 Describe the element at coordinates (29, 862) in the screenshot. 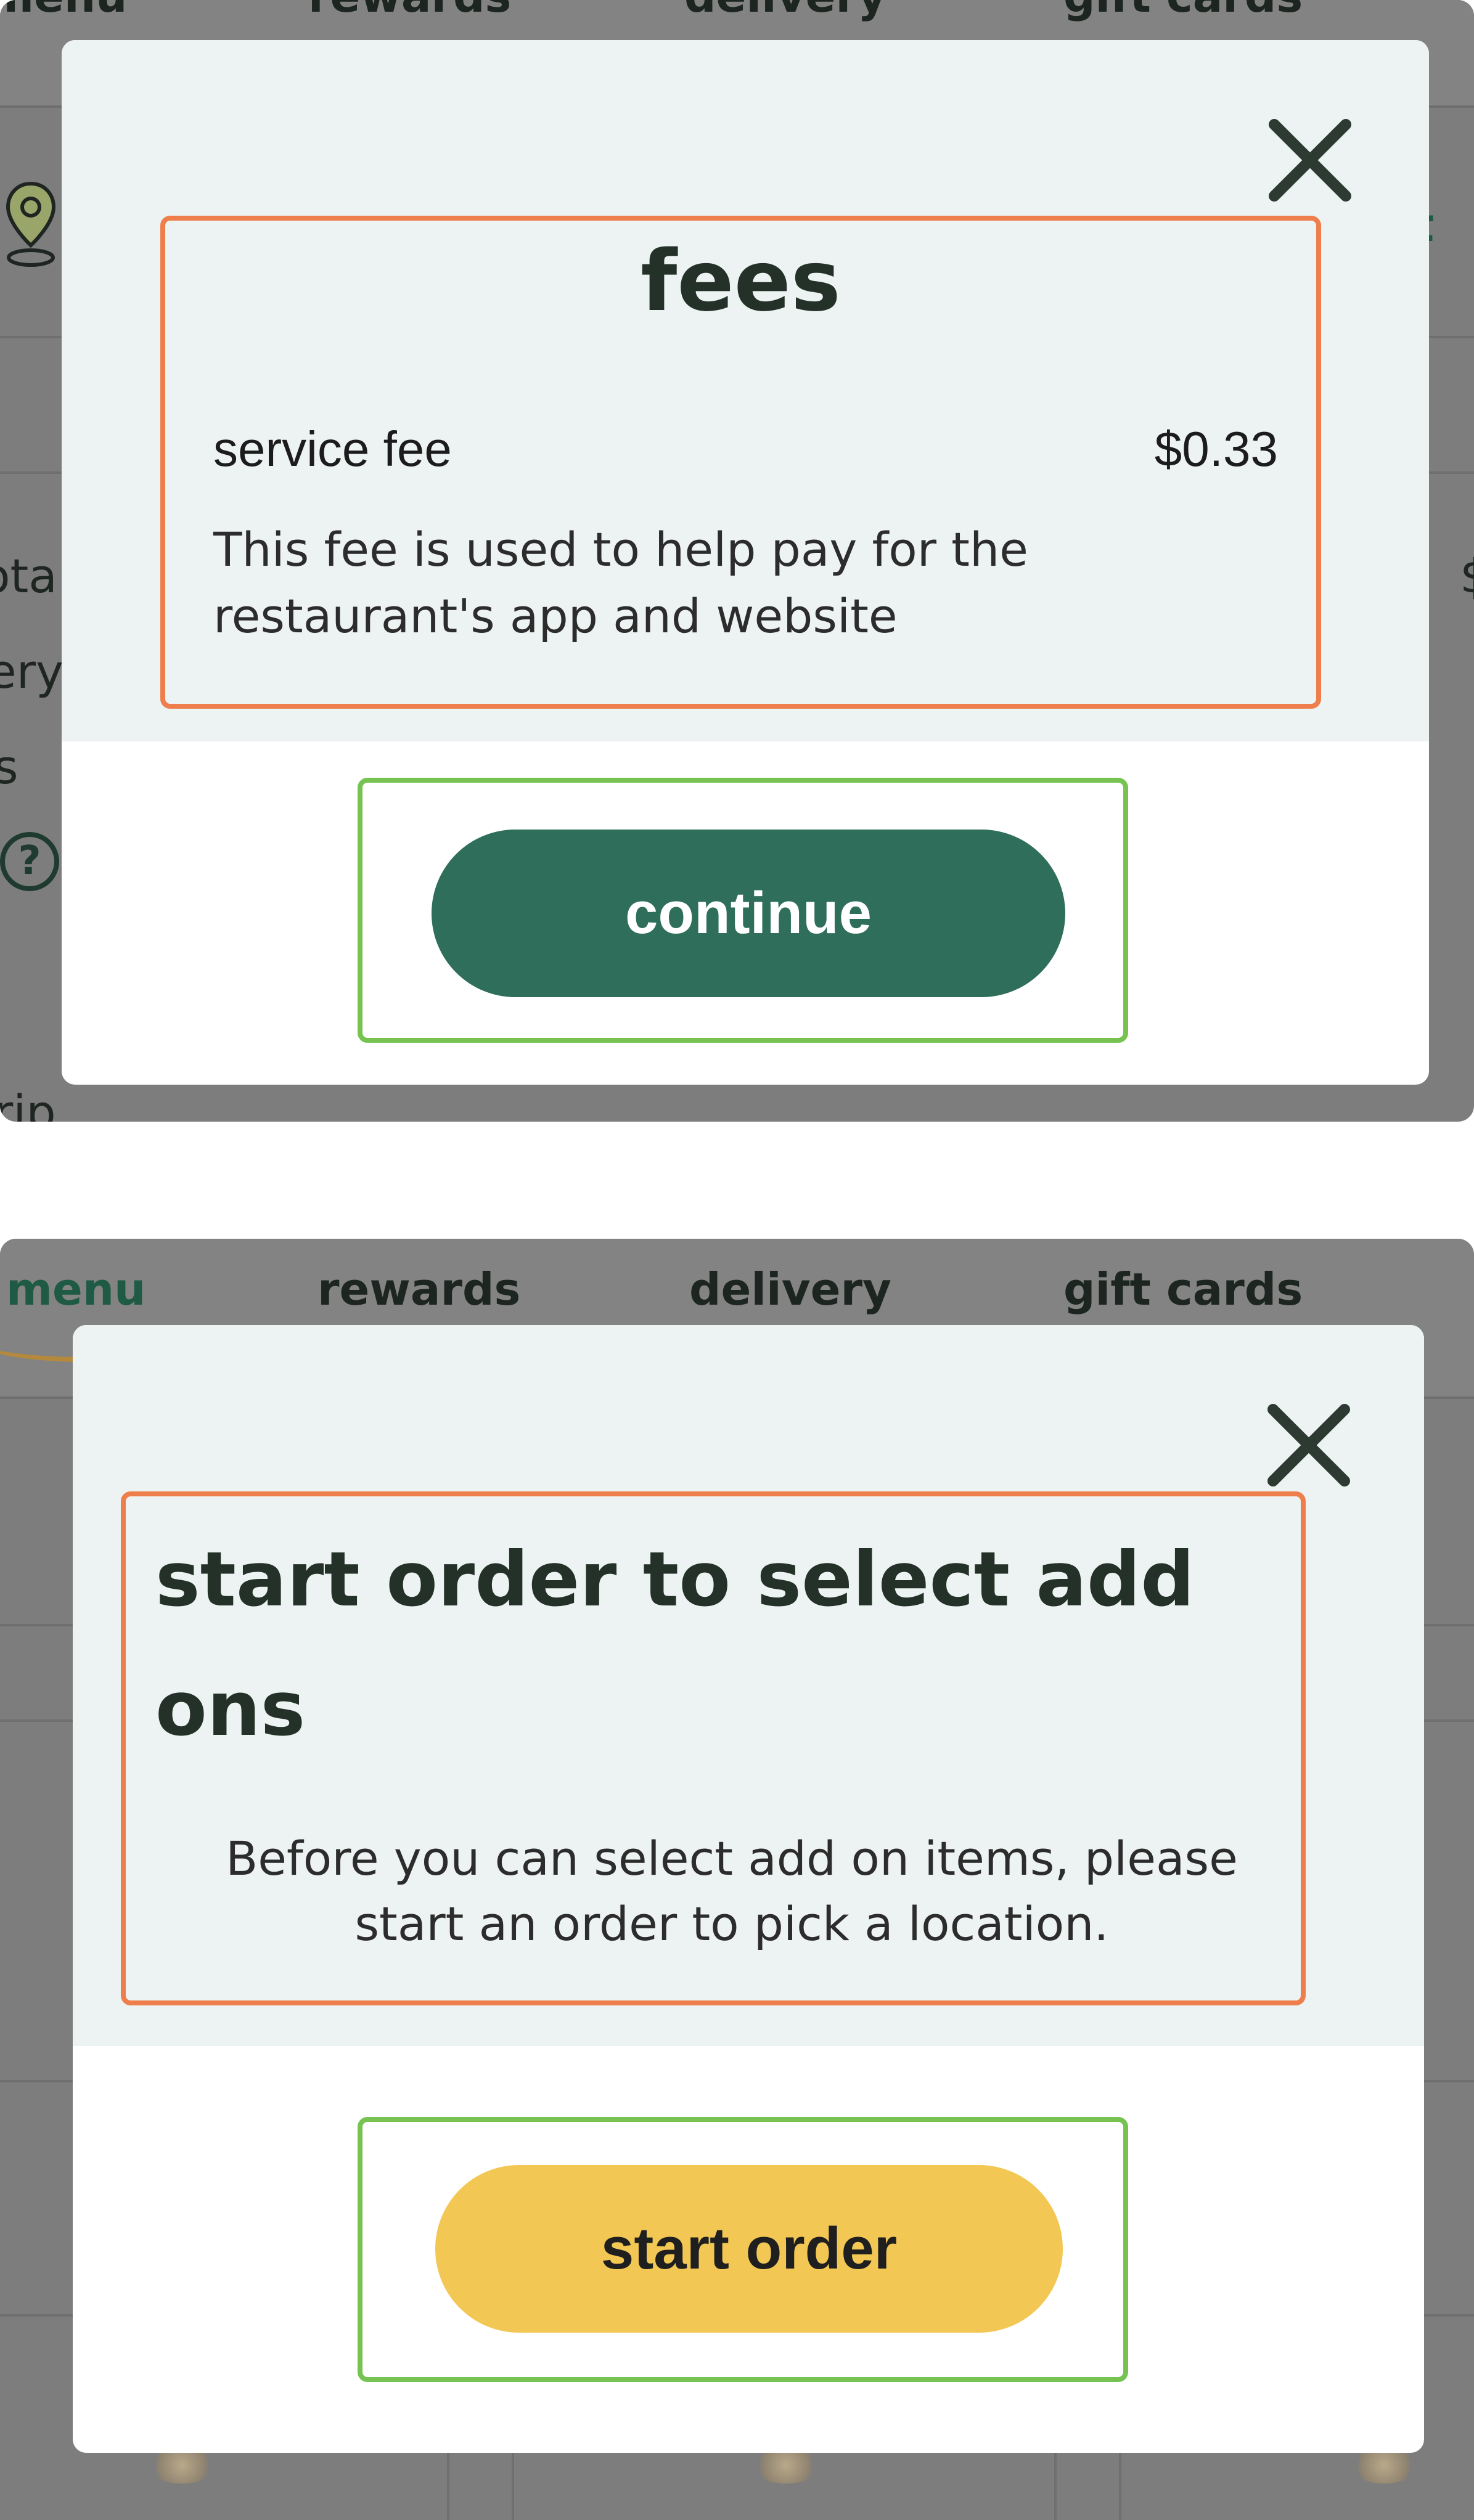

I see `help-icon: ?` at that location.